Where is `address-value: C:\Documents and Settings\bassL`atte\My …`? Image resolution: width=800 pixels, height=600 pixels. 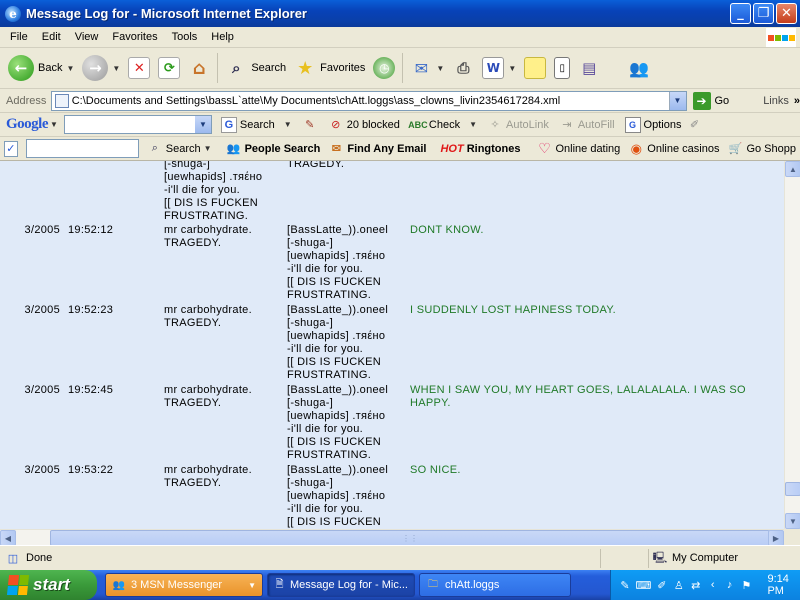 address-value: C:\Documents and Settings\bassL`atte\My … is located at coordinates (316, 101).